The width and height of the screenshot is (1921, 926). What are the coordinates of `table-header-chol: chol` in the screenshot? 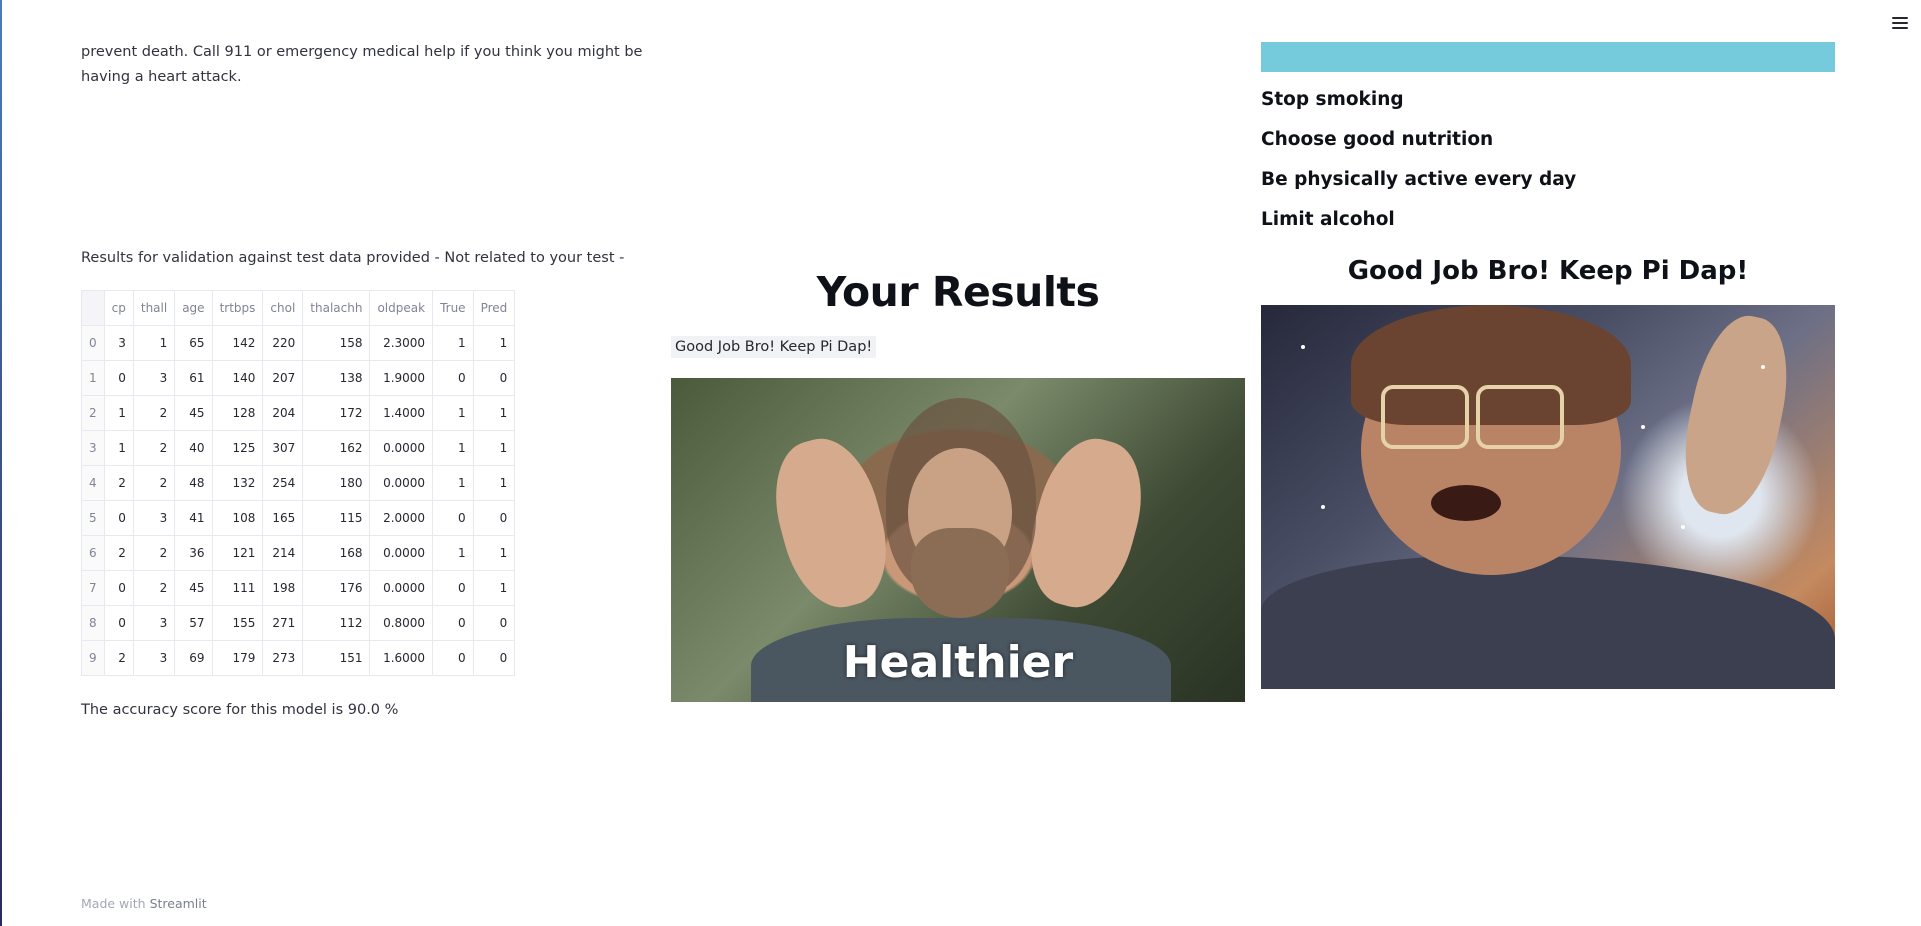 It's located at (283, 308).